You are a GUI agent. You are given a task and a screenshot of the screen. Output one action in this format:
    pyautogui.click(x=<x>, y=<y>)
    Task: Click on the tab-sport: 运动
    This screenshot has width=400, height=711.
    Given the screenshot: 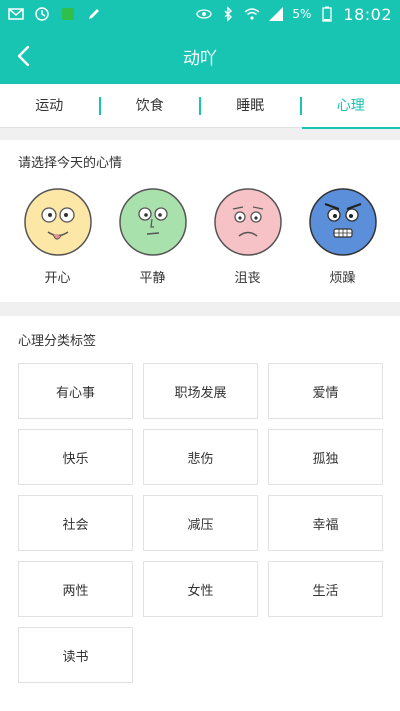 What is the action you would take?
    pyautogui.click(x=49, y=106)
    